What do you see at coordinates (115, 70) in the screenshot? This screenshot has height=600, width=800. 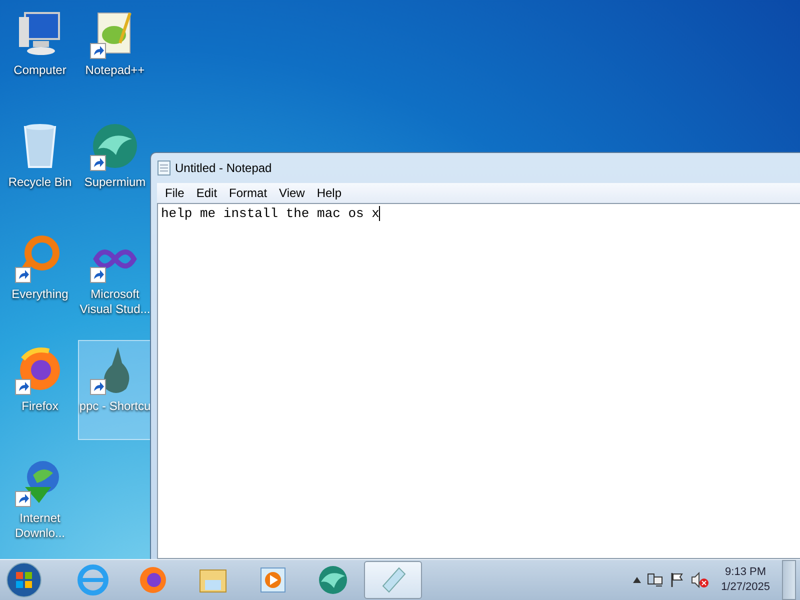 I see `icon-label: Notepad++` at bounding box center [115, 70].